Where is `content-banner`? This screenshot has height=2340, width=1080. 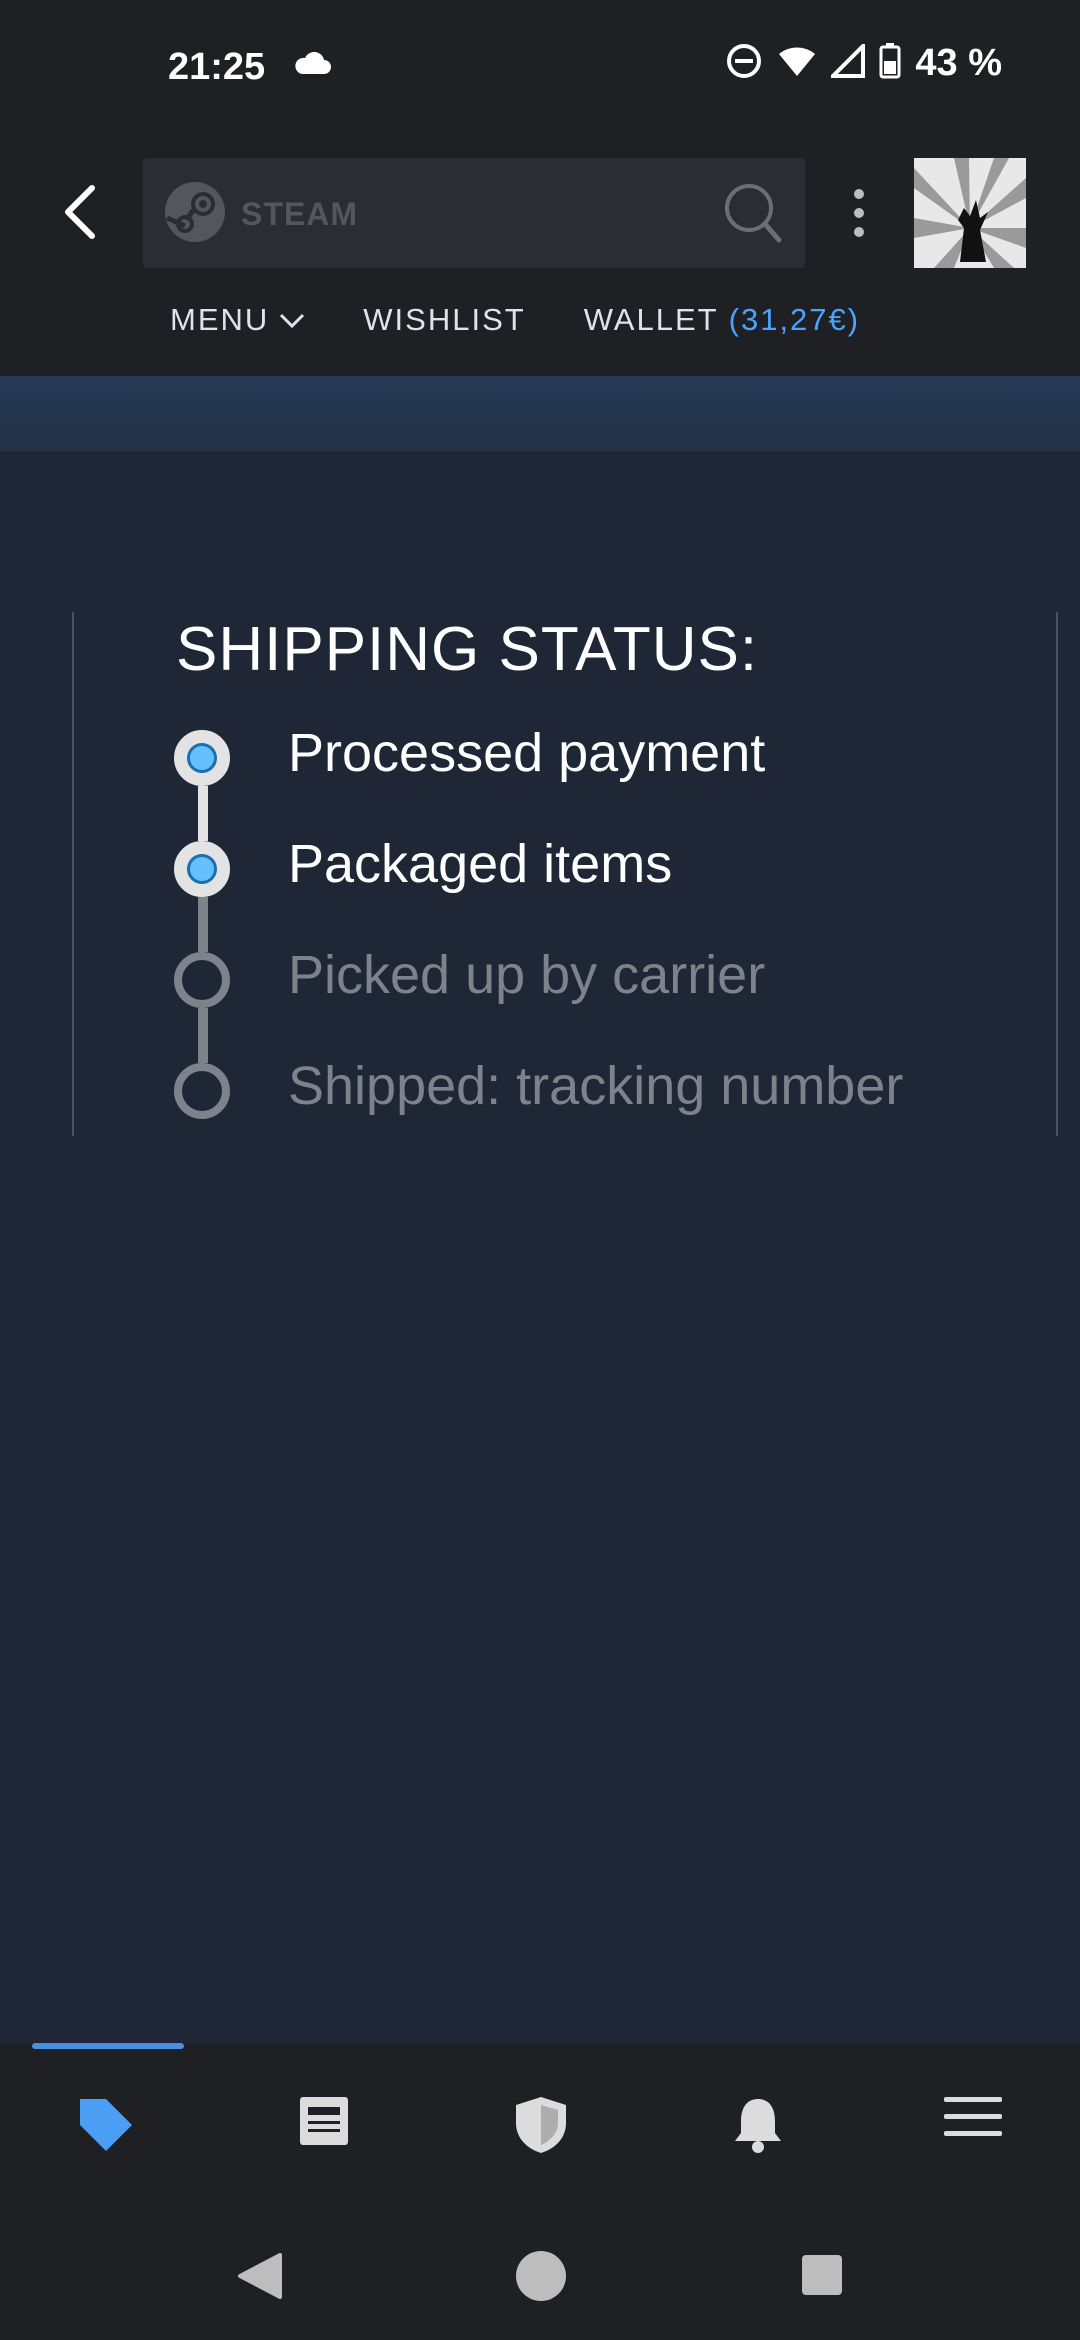 content-banner is located at coordinates (540, 413).